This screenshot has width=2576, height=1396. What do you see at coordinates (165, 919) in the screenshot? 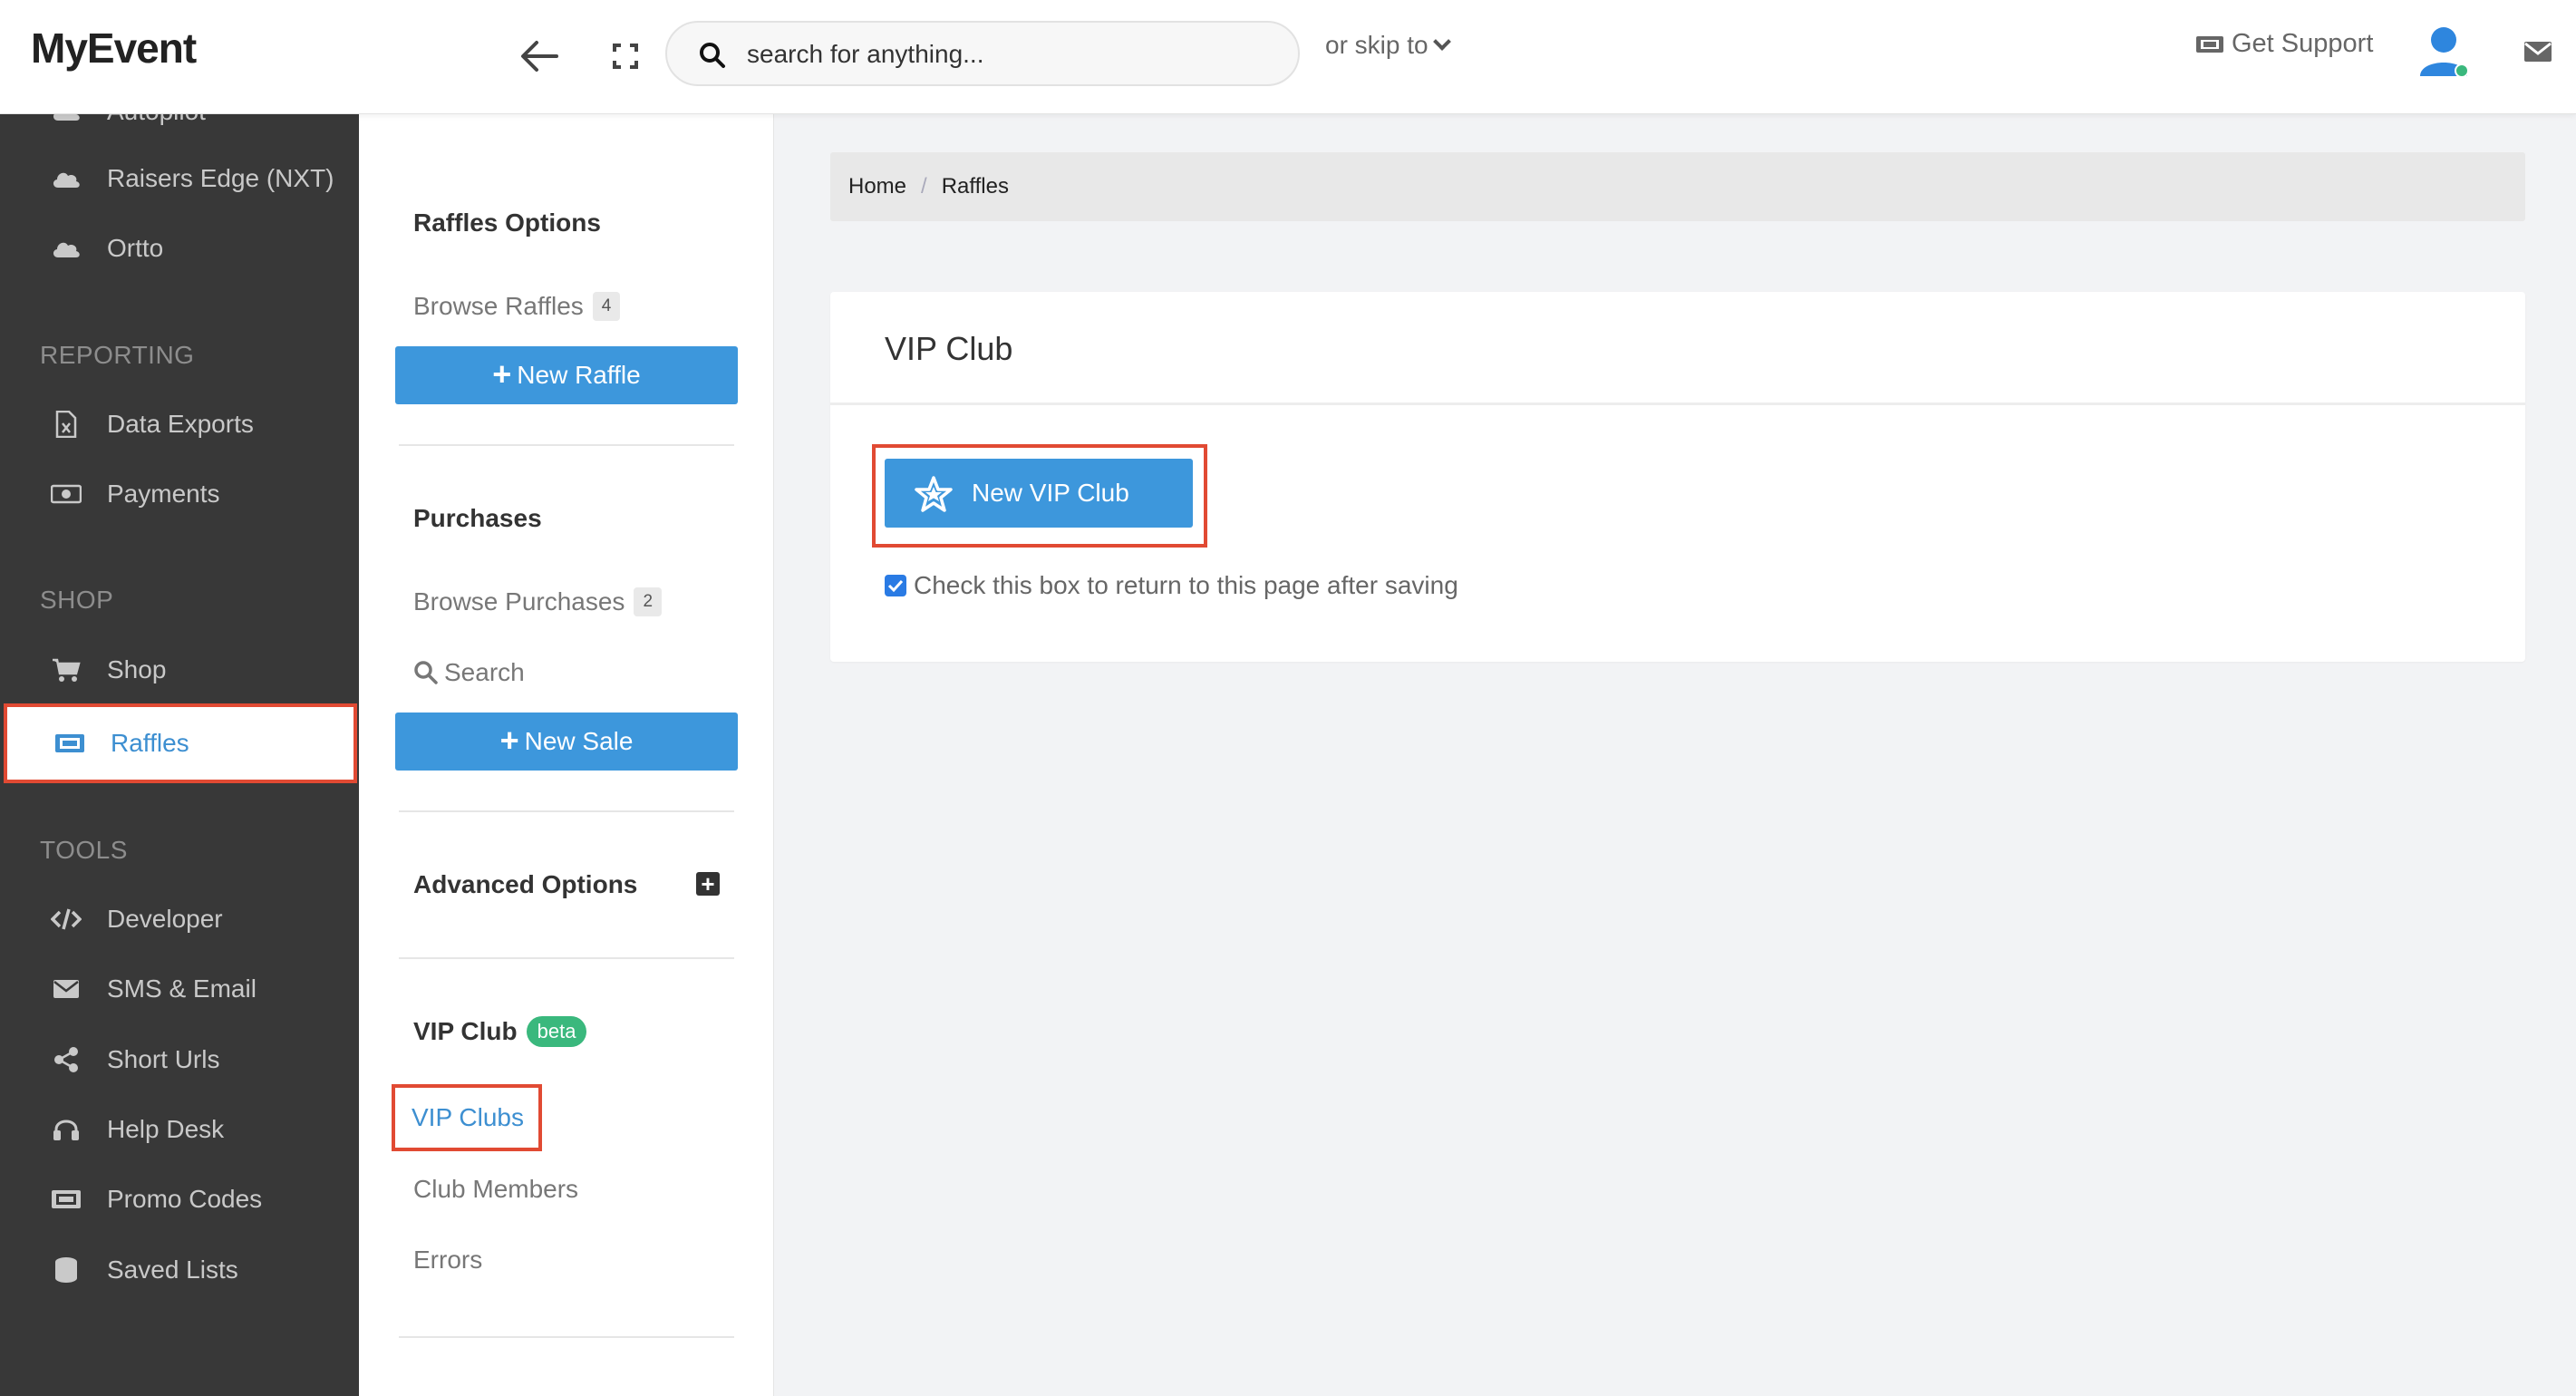
I see `sidebar-item-label: Developer` at bounding box center [165, 919].